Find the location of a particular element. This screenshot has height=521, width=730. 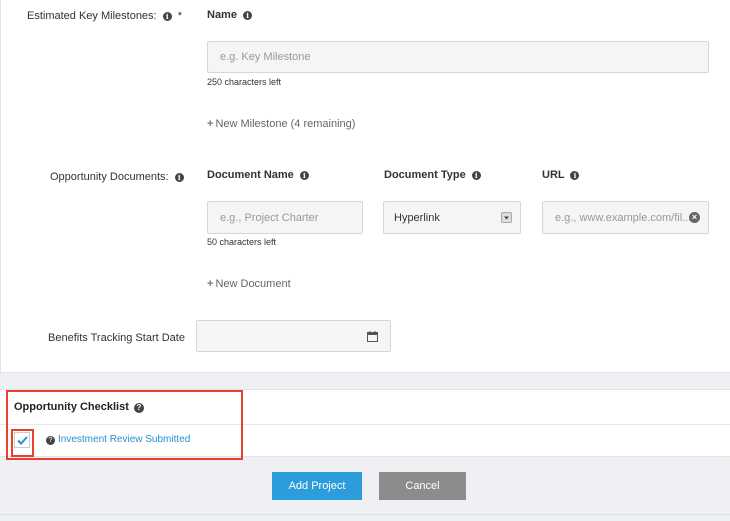

required-mark: * is located at coordinates (180, 16).